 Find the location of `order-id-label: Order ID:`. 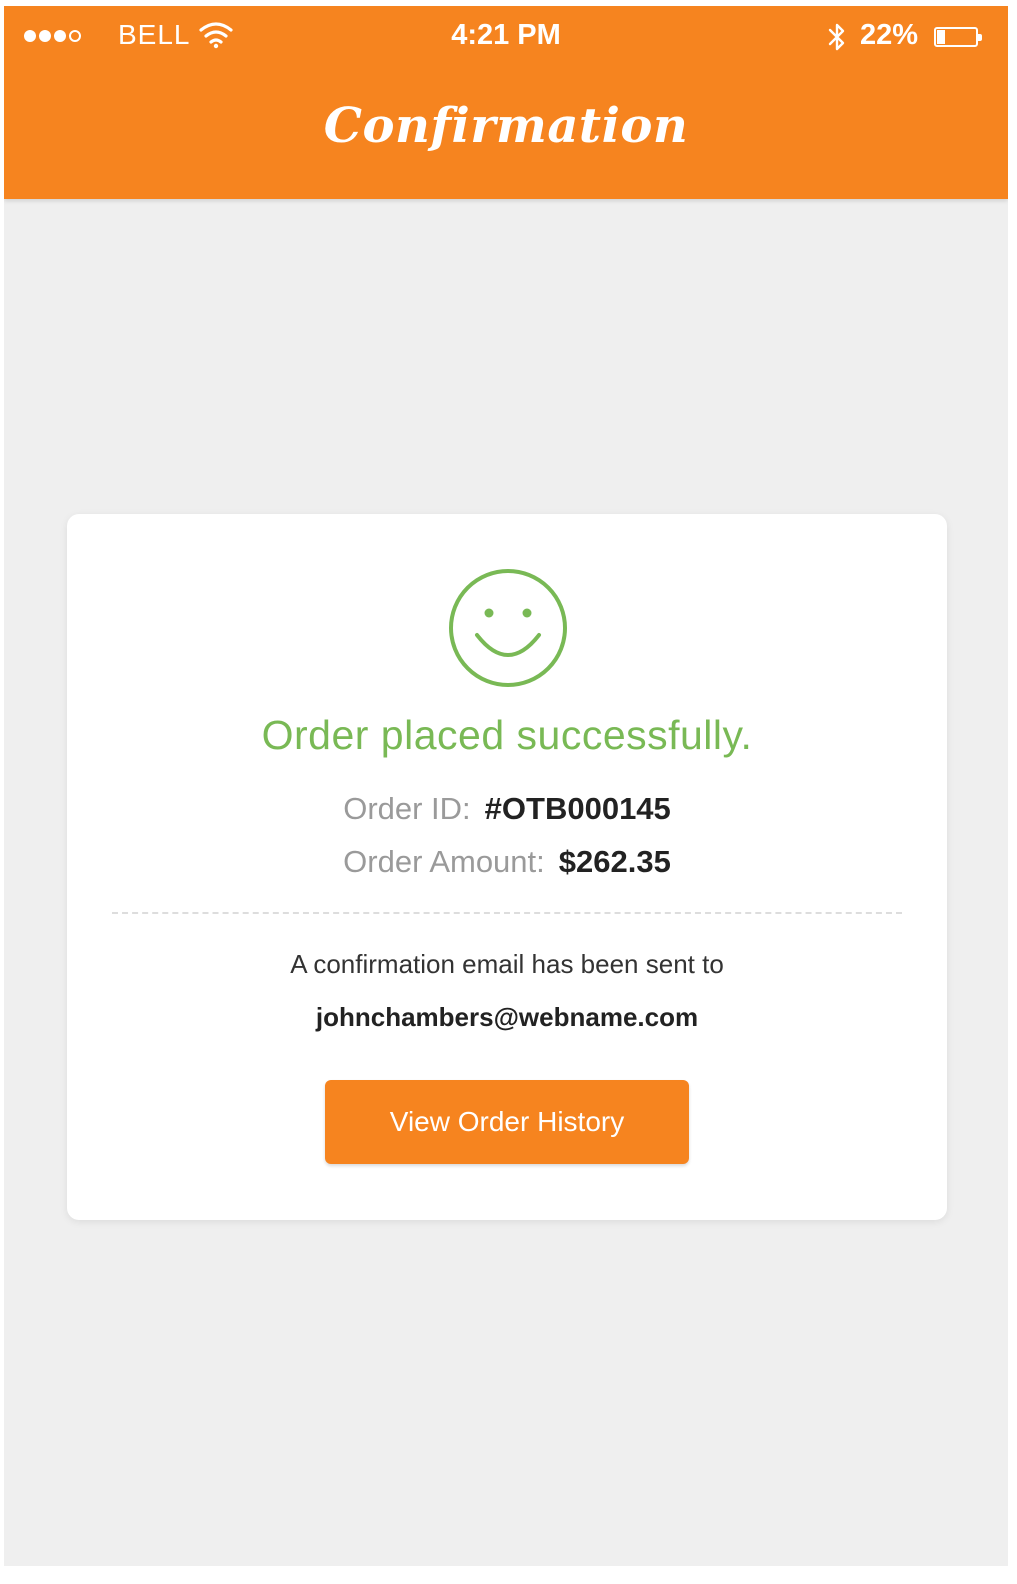

order-id-label: Order ID: is located at coordinates (407, 808).